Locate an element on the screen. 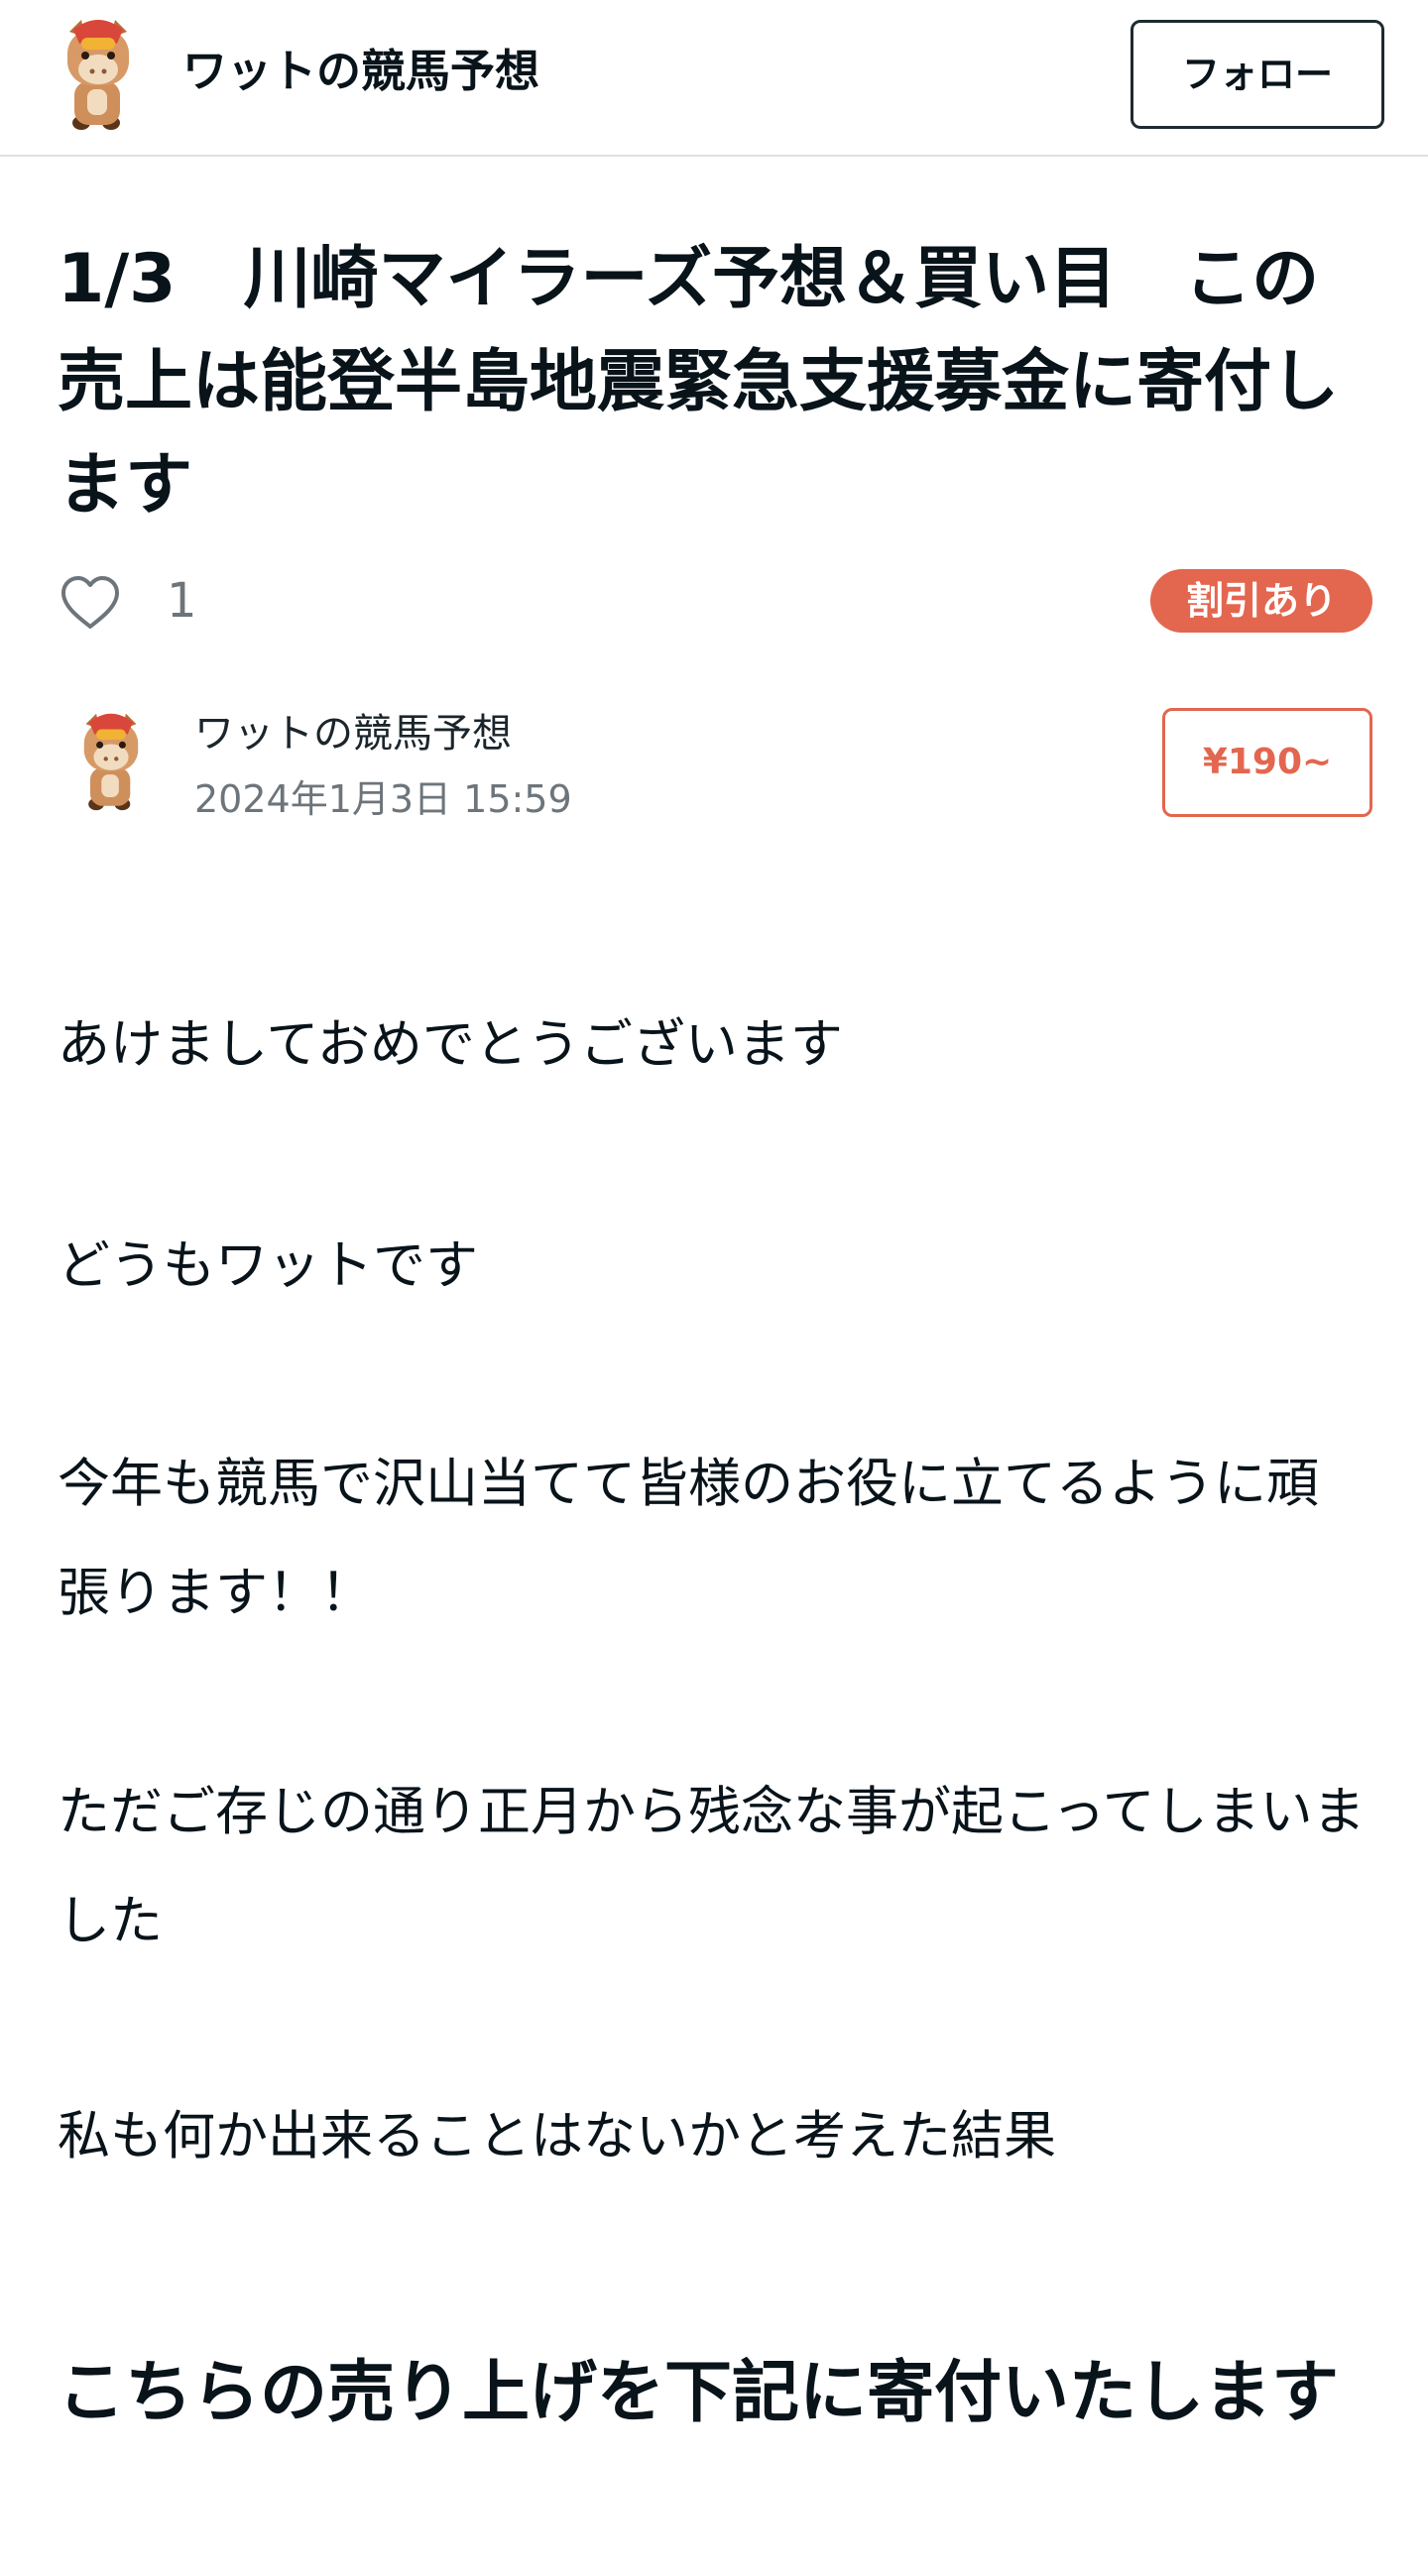 Image resolution: width=1428 pixels, height=2576 pixels. discount-badge: 割引あり is located at coordinates (1261, 601).